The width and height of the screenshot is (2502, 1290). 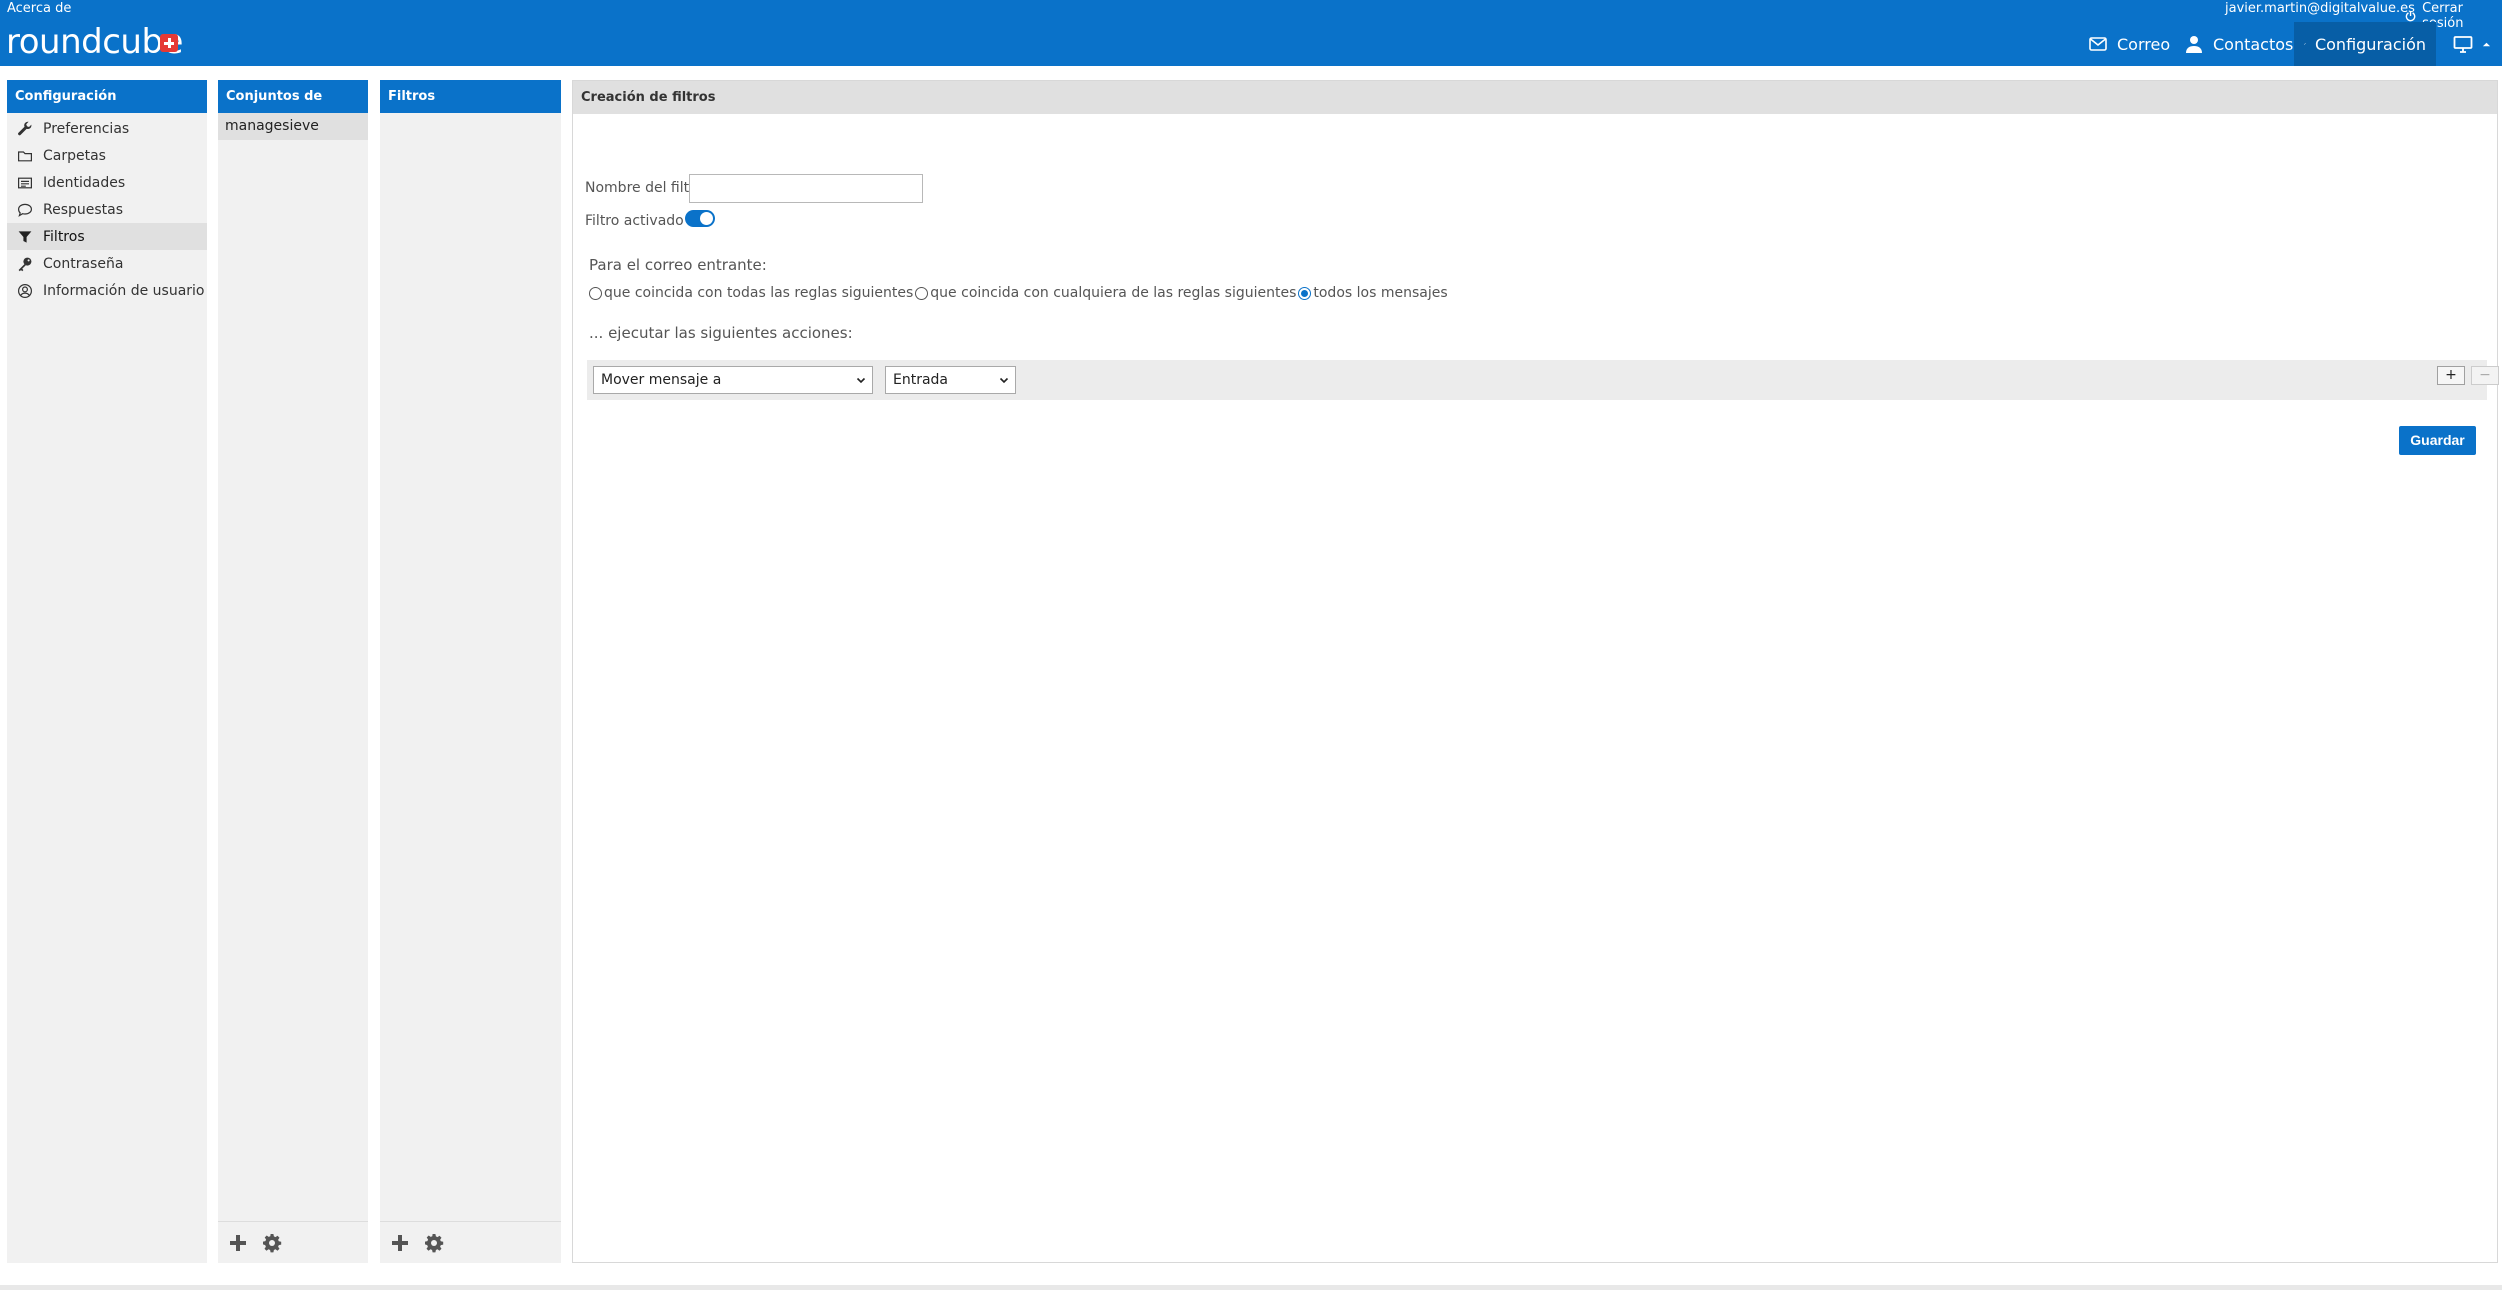 I want to click on bottom-border, so click(x=1251, y=1287).